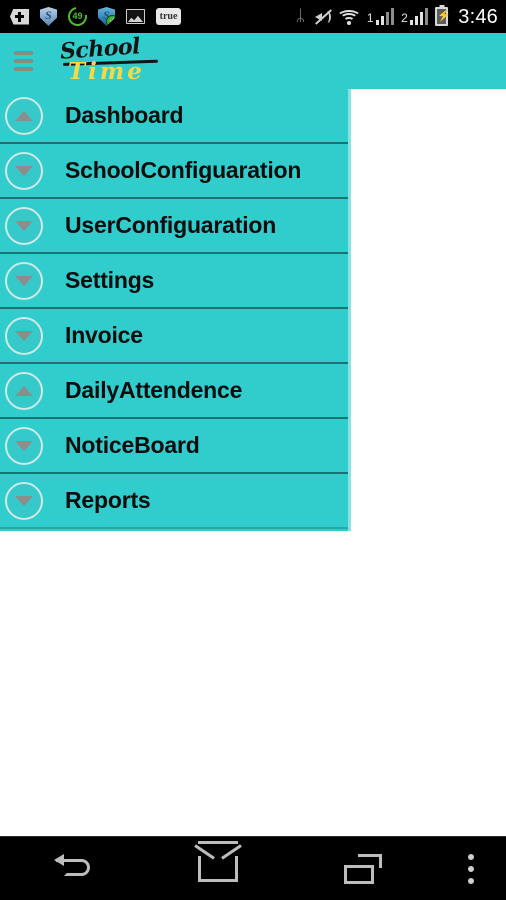  I want to click on drawer-item-settings: Settings, so click(174, 281).